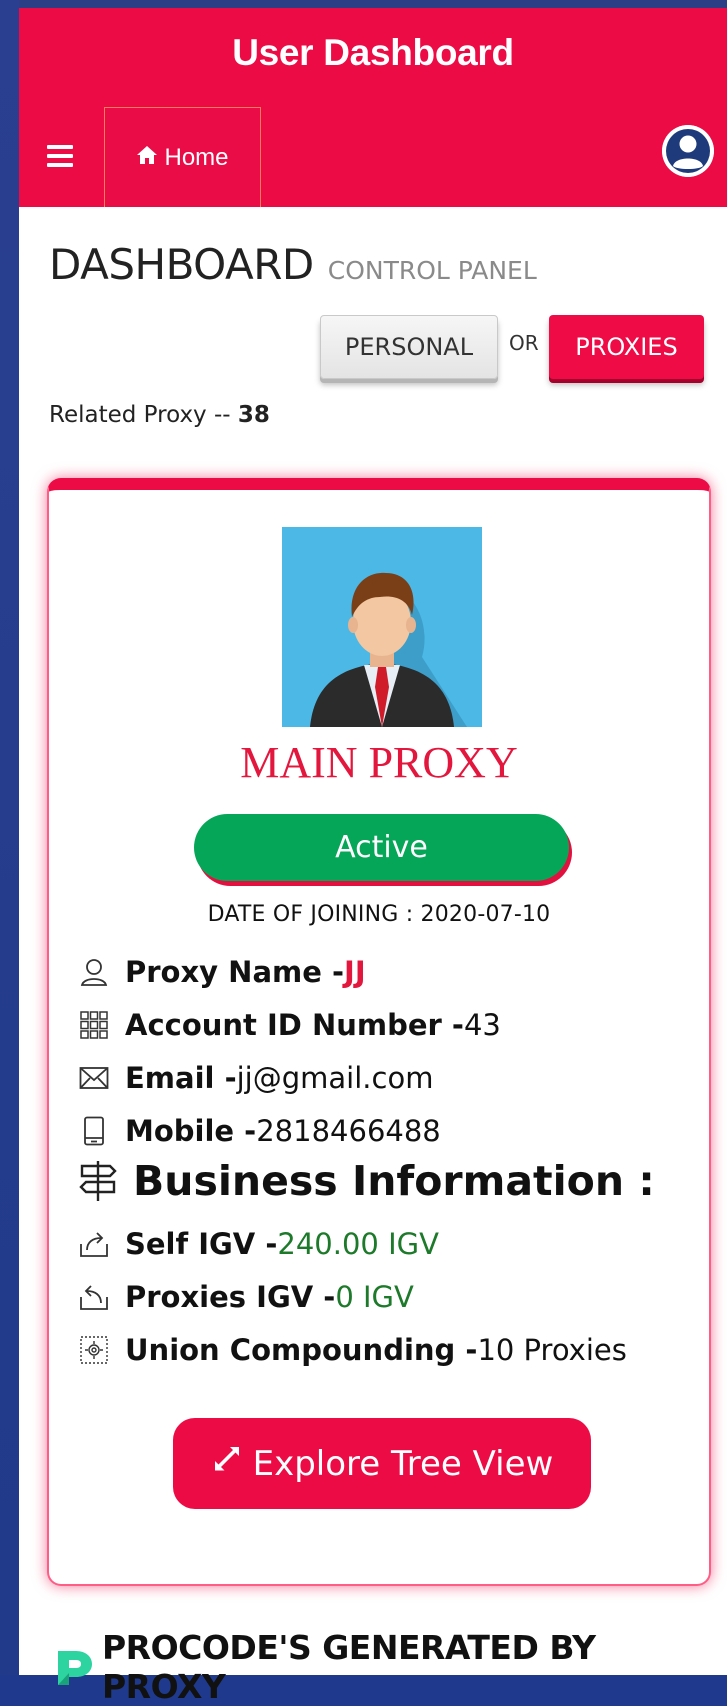  I want to click on mobile-row: Mobile - 2818466488, so click(259, 1131).